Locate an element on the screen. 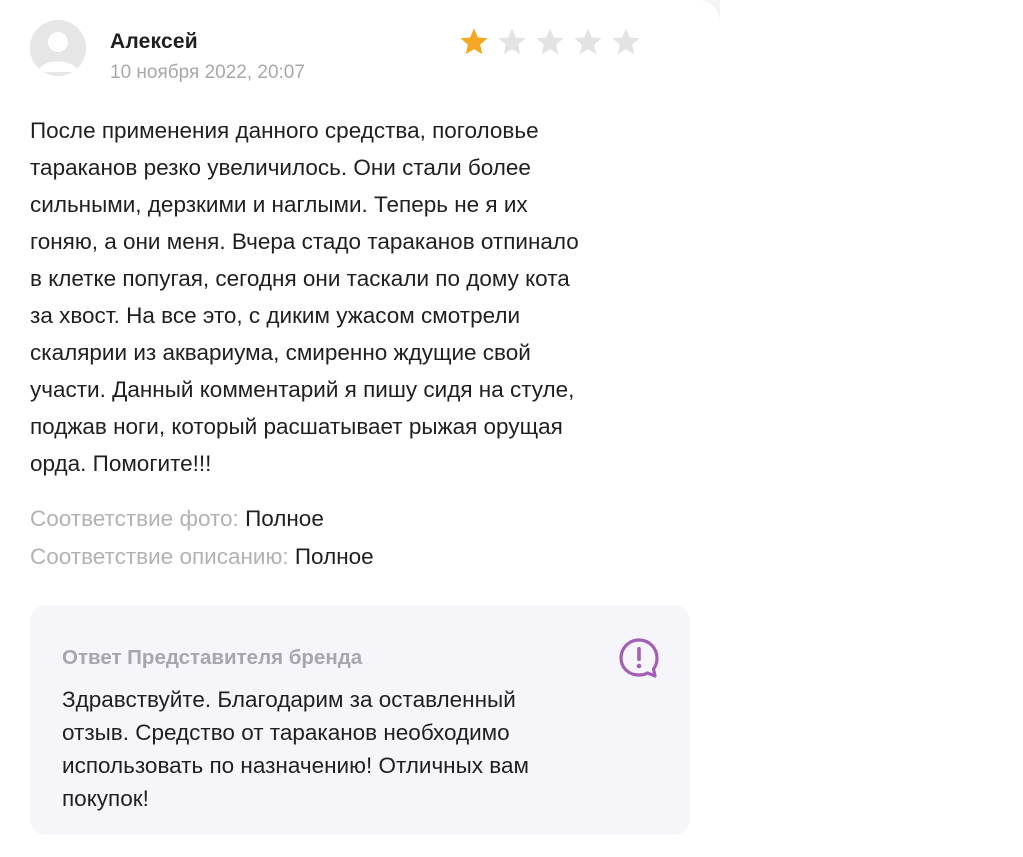  photo-match-label: Соответствие фото: is located at coordinates (134, 518).